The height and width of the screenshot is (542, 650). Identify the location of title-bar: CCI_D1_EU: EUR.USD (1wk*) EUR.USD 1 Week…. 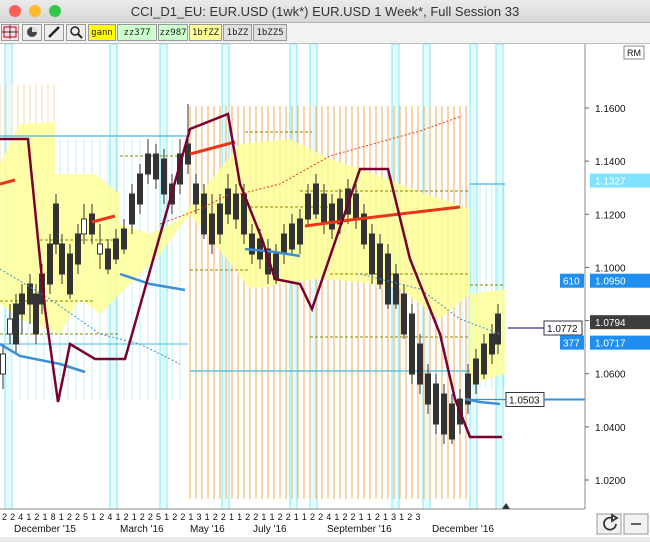
(325, 11).